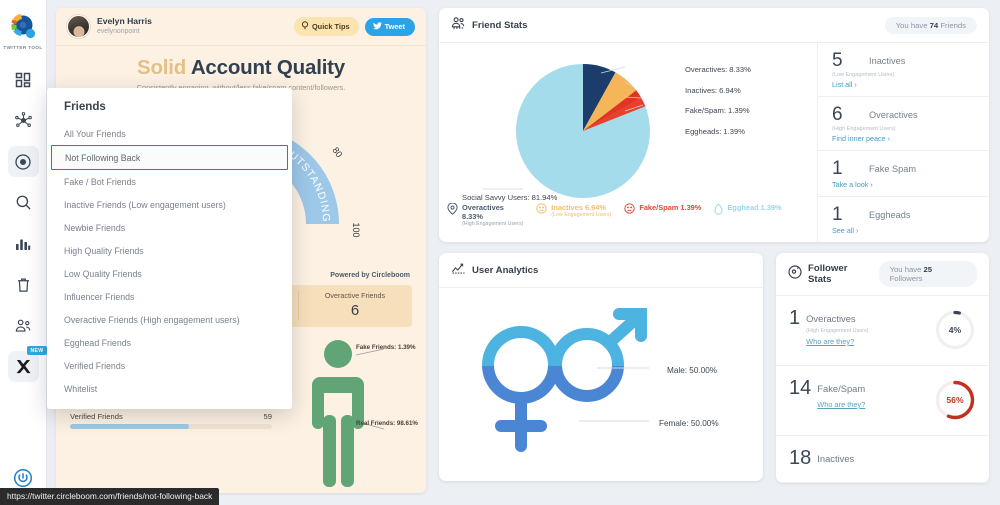 Image resolution: width=1000 pixels, height=505 pixels. What do you see at coordinates (169, 342) in the screenshot?
I see `dropdown-item-egghead-friends: Egghead Friends` at bounding box center [169, 342].